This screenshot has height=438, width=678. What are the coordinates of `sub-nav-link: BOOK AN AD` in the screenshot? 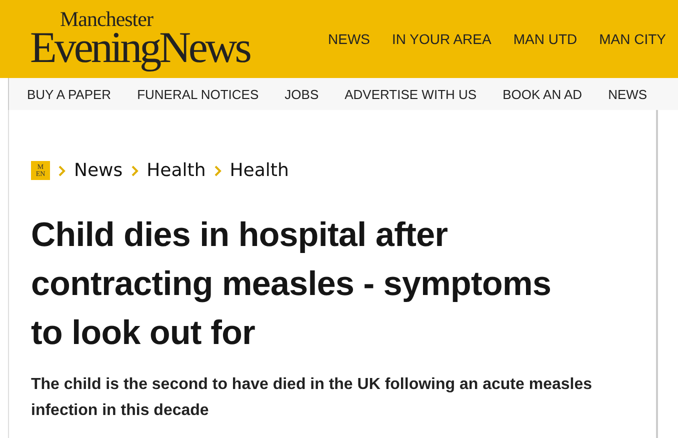 It's located at (542, 94).